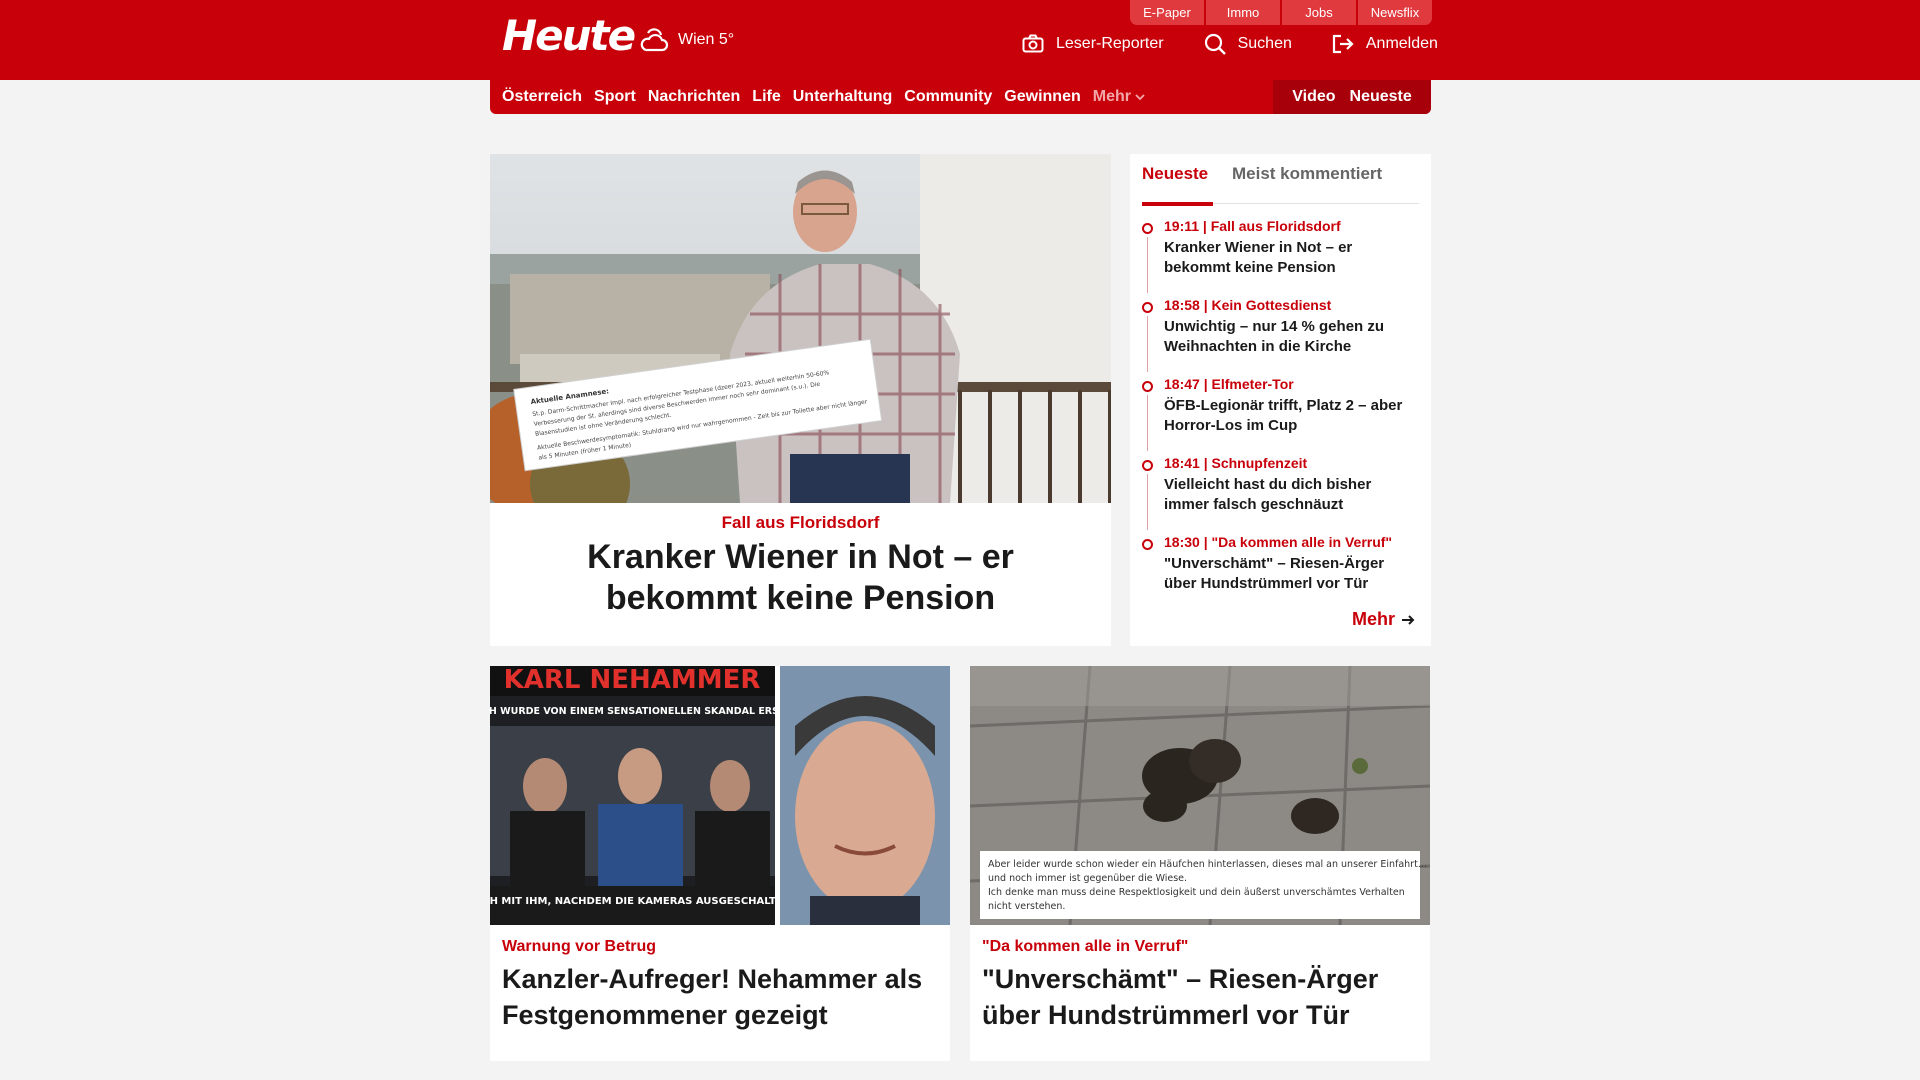  What do you see at coordinates (569, 36) in the screenshot?
I see `heute-logo: Heute` at bounding box center [569, 36].